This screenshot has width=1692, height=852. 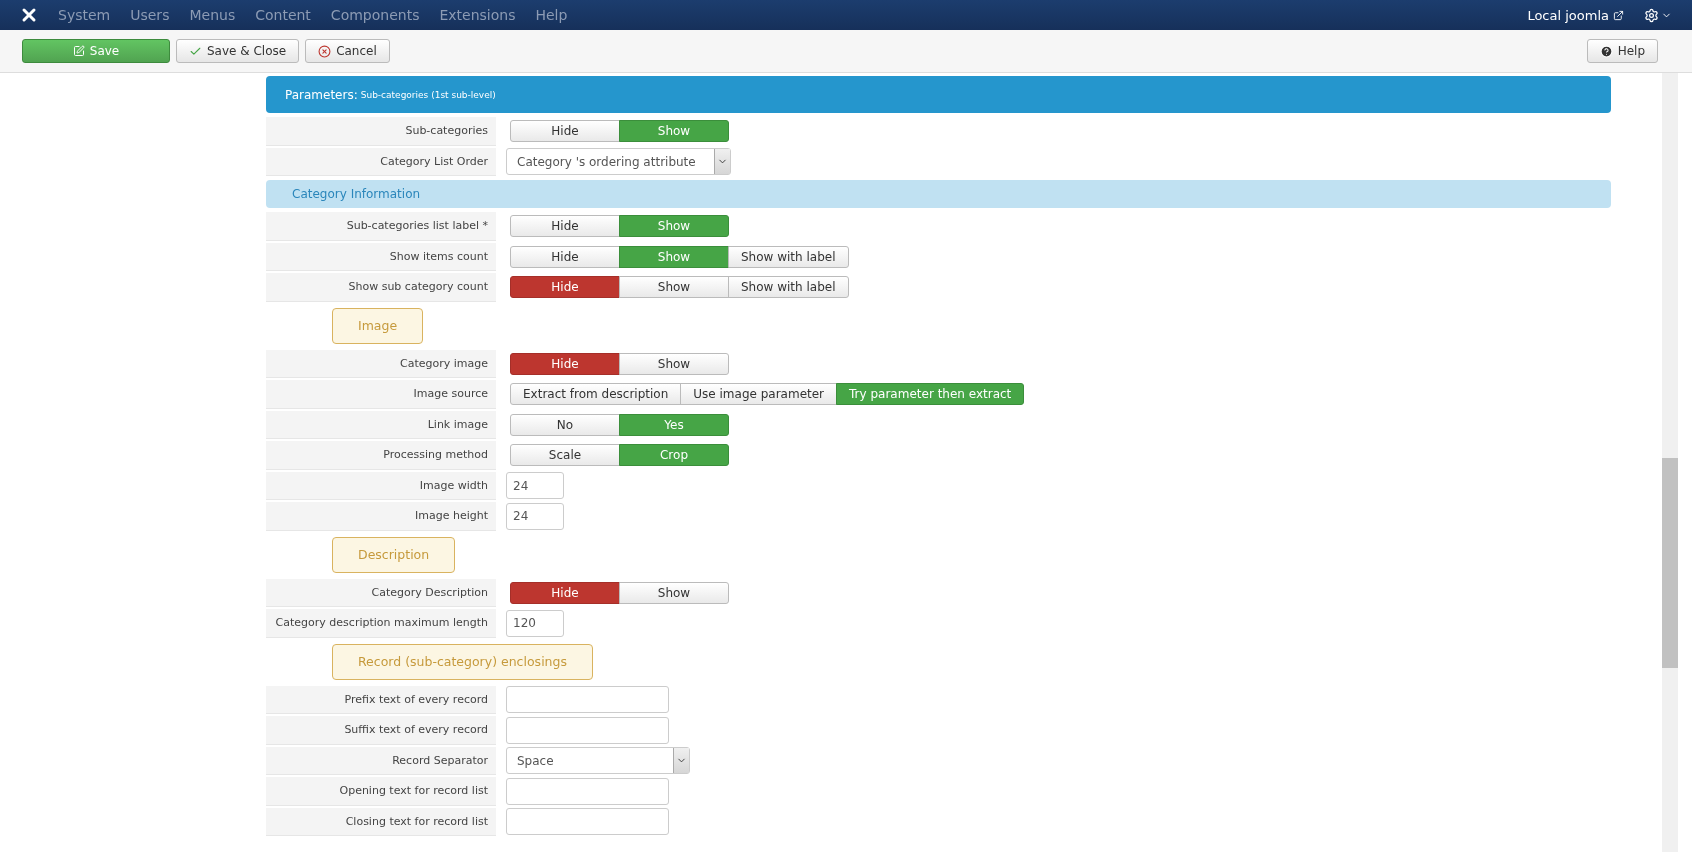 What do you see at coordinates (238, 51) in the screenshot?
I see `toolbar-button: Save & Close` at bounding box center [238, 51].